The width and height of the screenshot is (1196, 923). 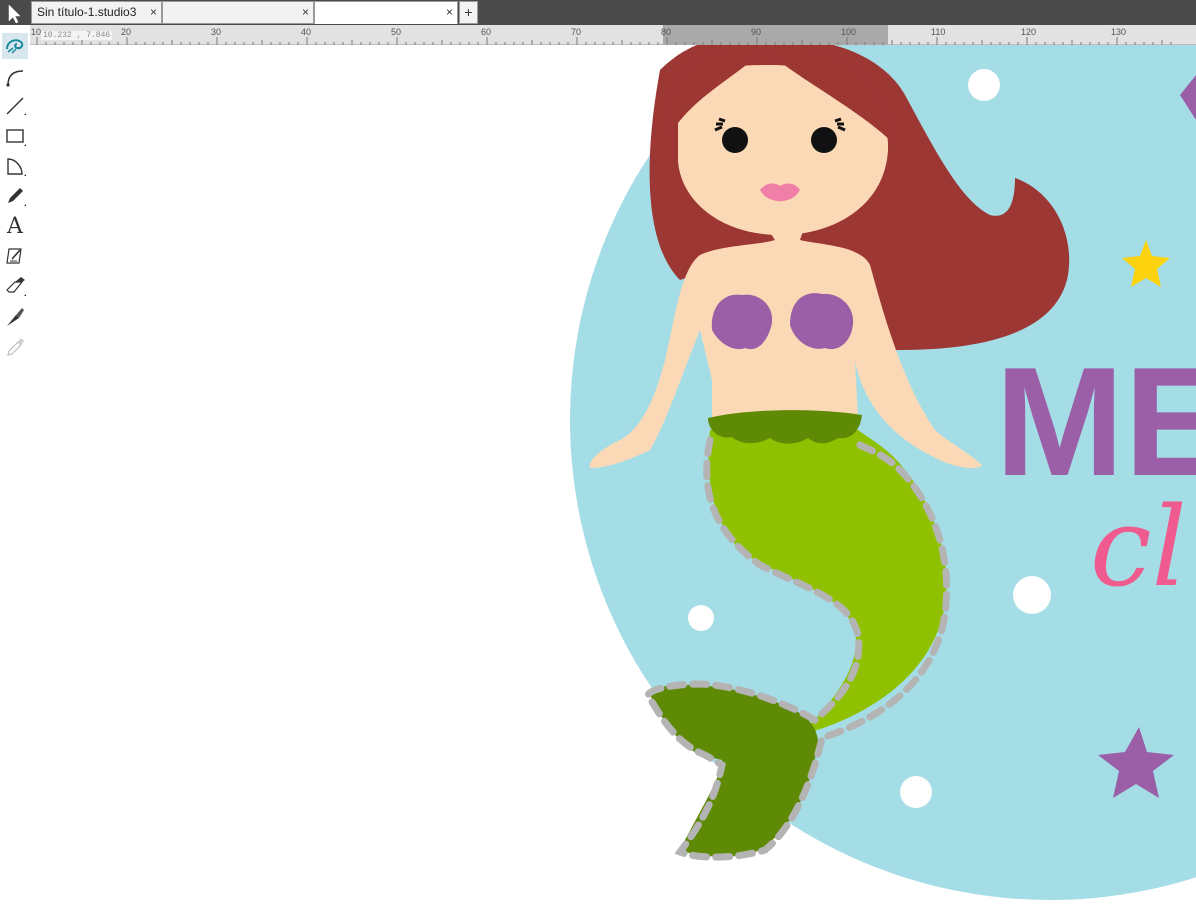 I want to click on bezier-tool-button, so click(x=15, y=76).